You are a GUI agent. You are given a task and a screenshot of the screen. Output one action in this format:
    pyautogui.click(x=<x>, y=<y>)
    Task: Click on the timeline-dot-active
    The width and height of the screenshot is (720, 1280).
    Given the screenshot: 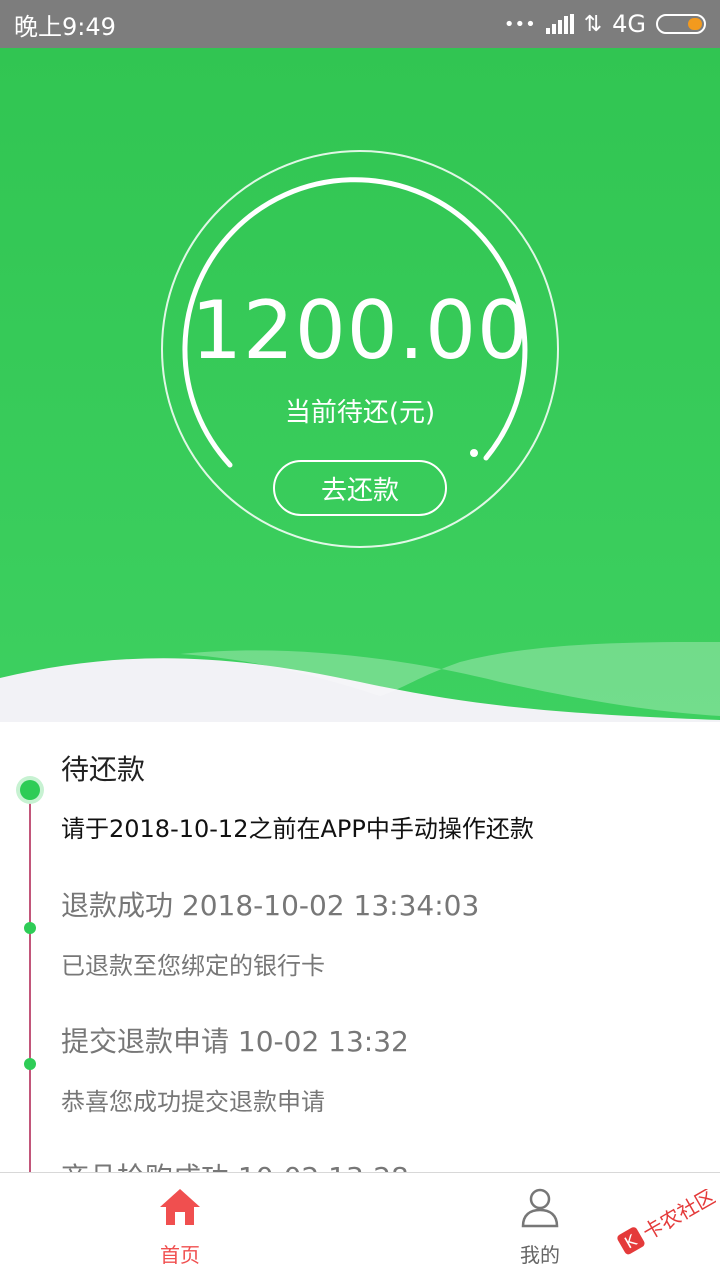 What is the action you would take?
    pyautogui.click(x=30, y=790)
    